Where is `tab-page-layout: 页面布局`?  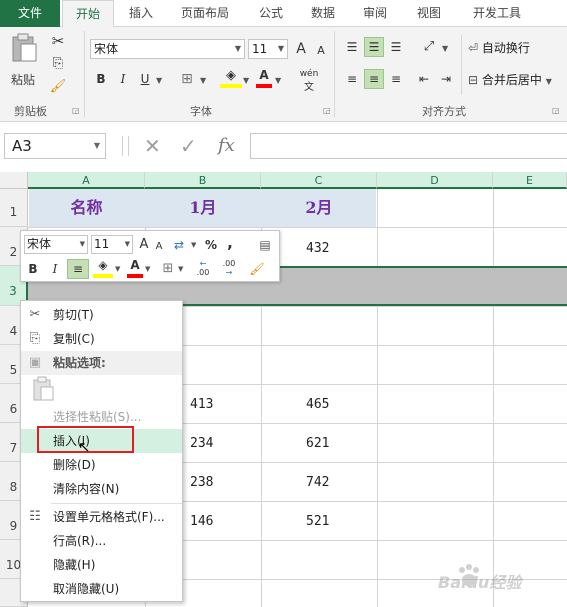
tab-page-layout: 页面布局 is located at coordinates (205, 13).